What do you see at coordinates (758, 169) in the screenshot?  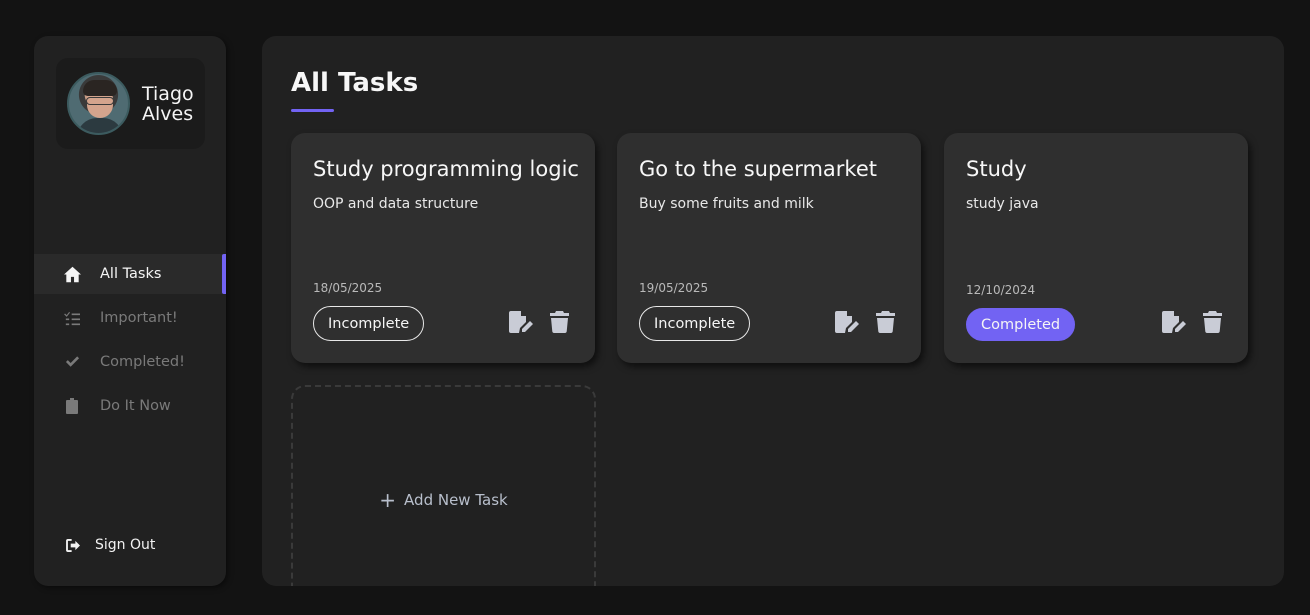 I see `task-title: Go to the supermarket` at bounding box center [758, 169].